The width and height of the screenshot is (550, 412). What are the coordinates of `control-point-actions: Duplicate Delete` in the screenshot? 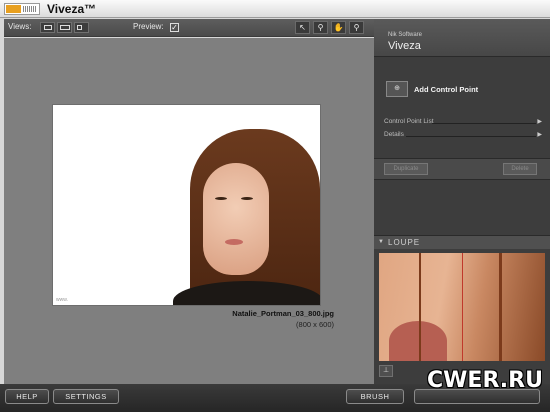 It's located at (462, 169).